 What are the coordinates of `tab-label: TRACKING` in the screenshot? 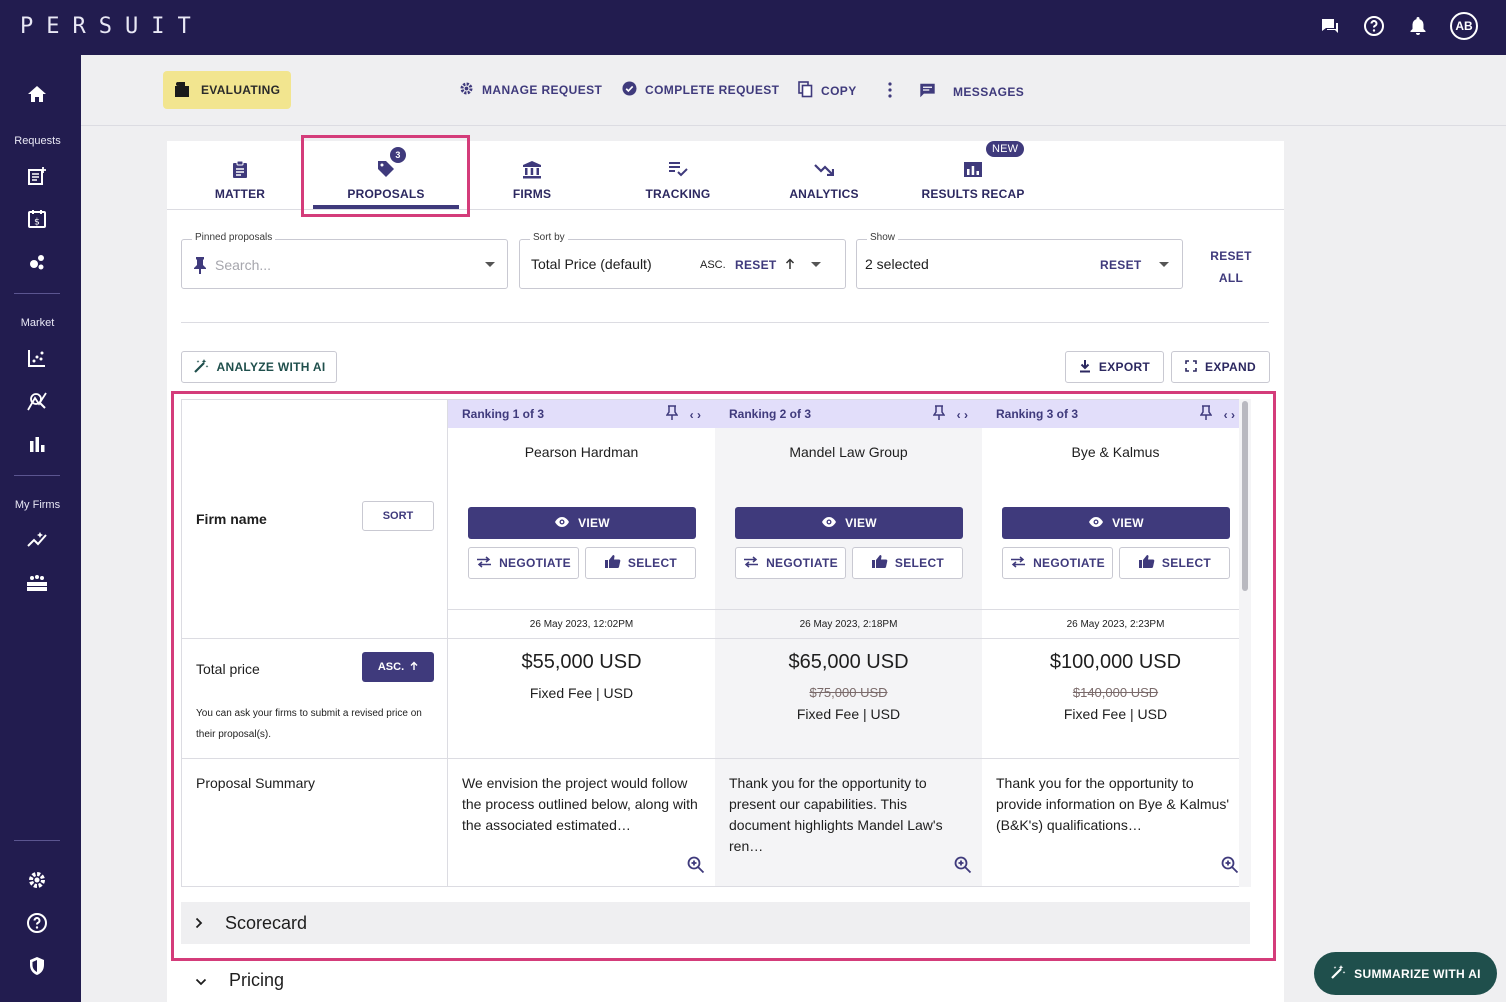 It's located at (678, 194).